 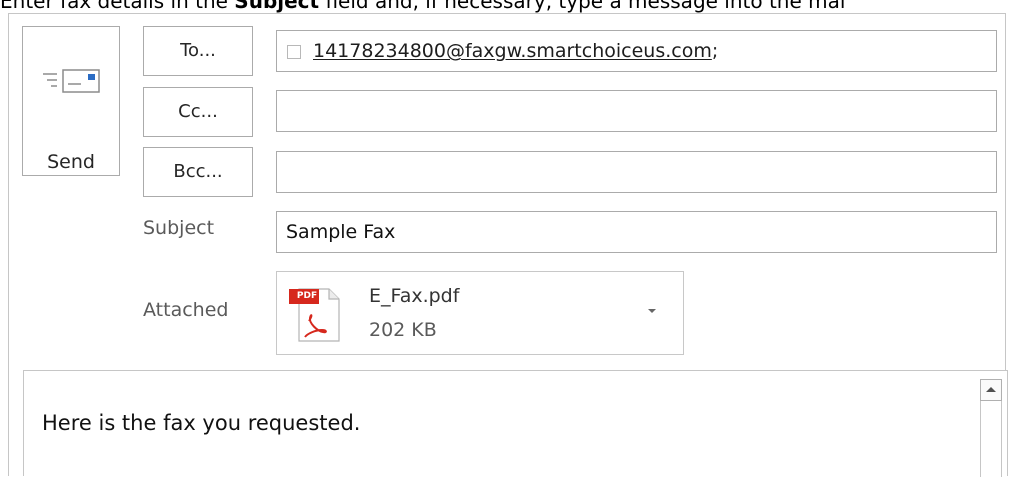 I want to click on subject-field: Sample Fax, so click(x=636, y=232).